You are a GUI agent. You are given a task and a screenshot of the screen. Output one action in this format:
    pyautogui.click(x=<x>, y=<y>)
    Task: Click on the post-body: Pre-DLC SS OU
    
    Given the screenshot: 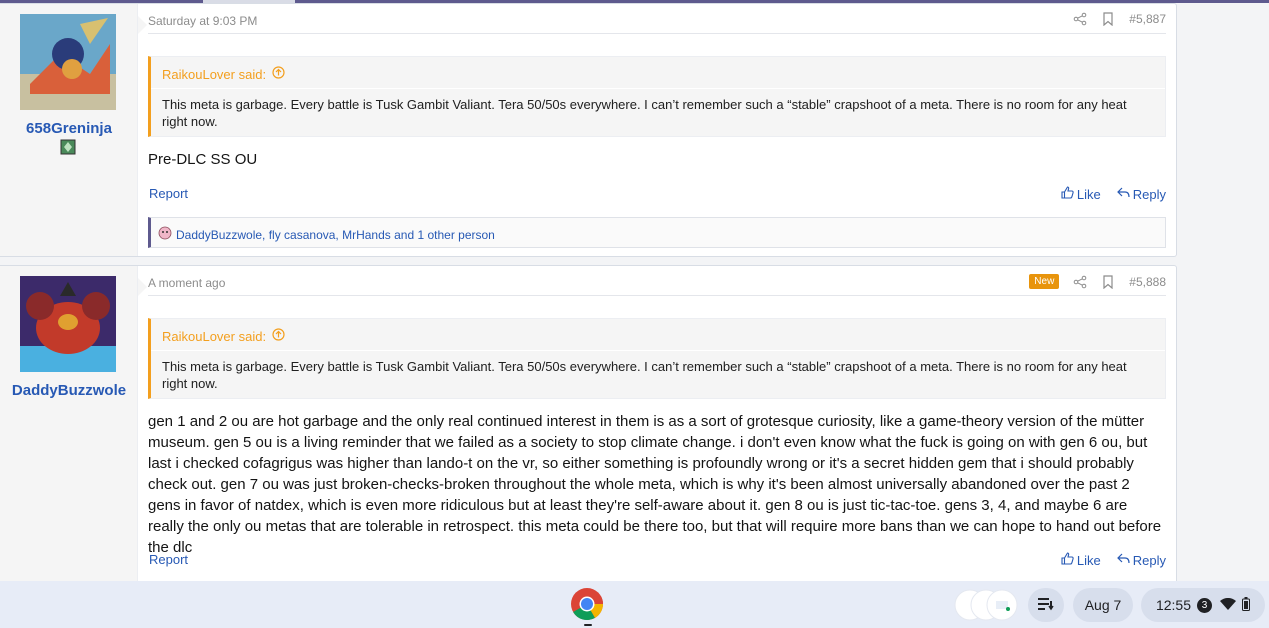 What is the action you would take?
    pyautogui.click(x=203, y=159)
    